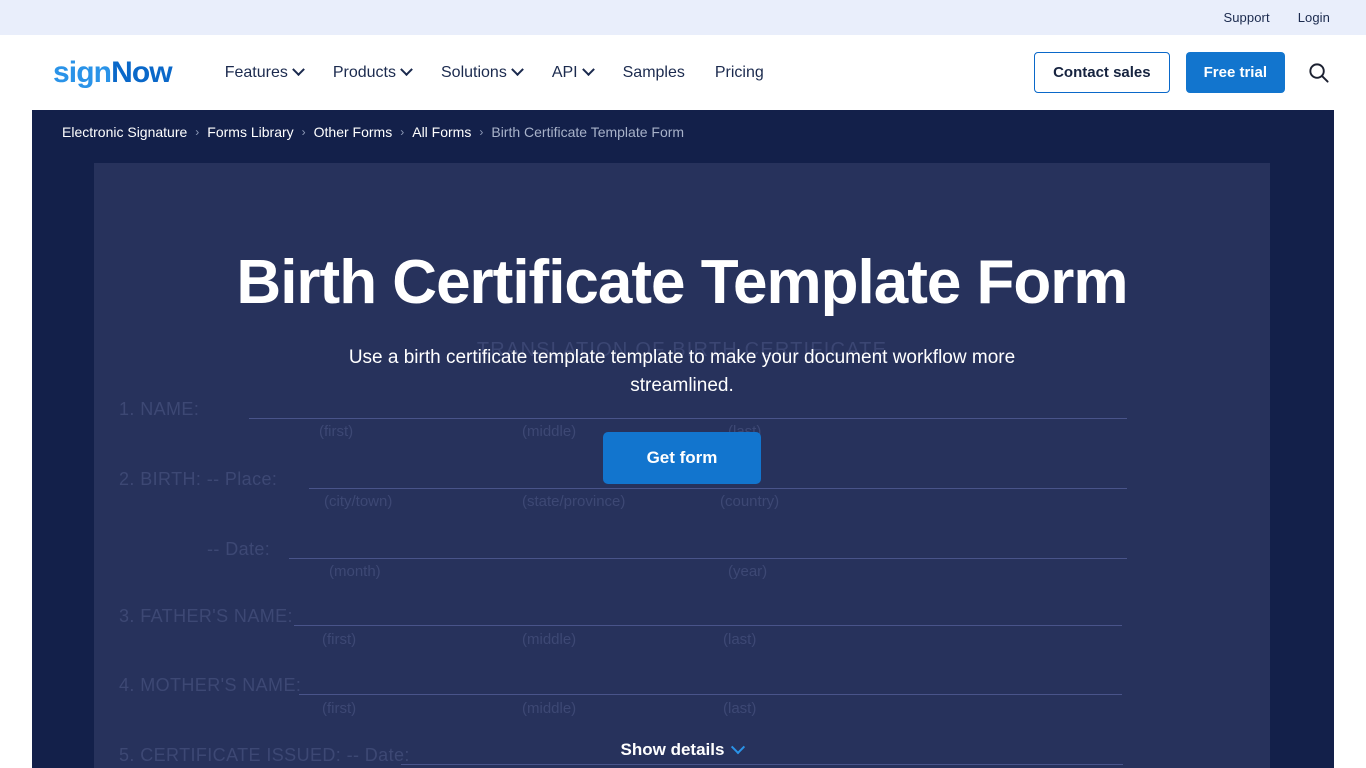 Image resolution: width=1366 pixels, height=768 pixels. I want to click on watermark-row-label: 4. MOTHER'S NAME:, so click(210, 685).